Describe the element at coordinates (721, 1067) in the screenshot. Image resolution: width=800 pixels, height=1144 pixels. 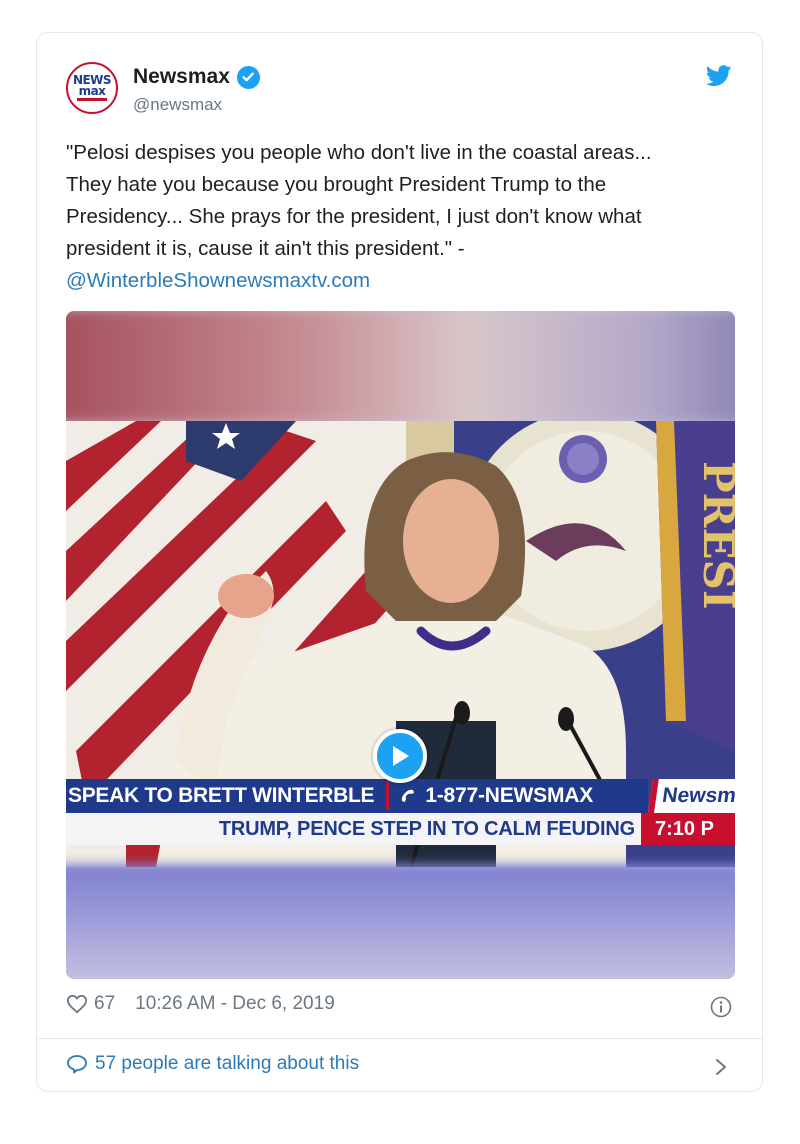
I see `chevron-right-icon` at that location.